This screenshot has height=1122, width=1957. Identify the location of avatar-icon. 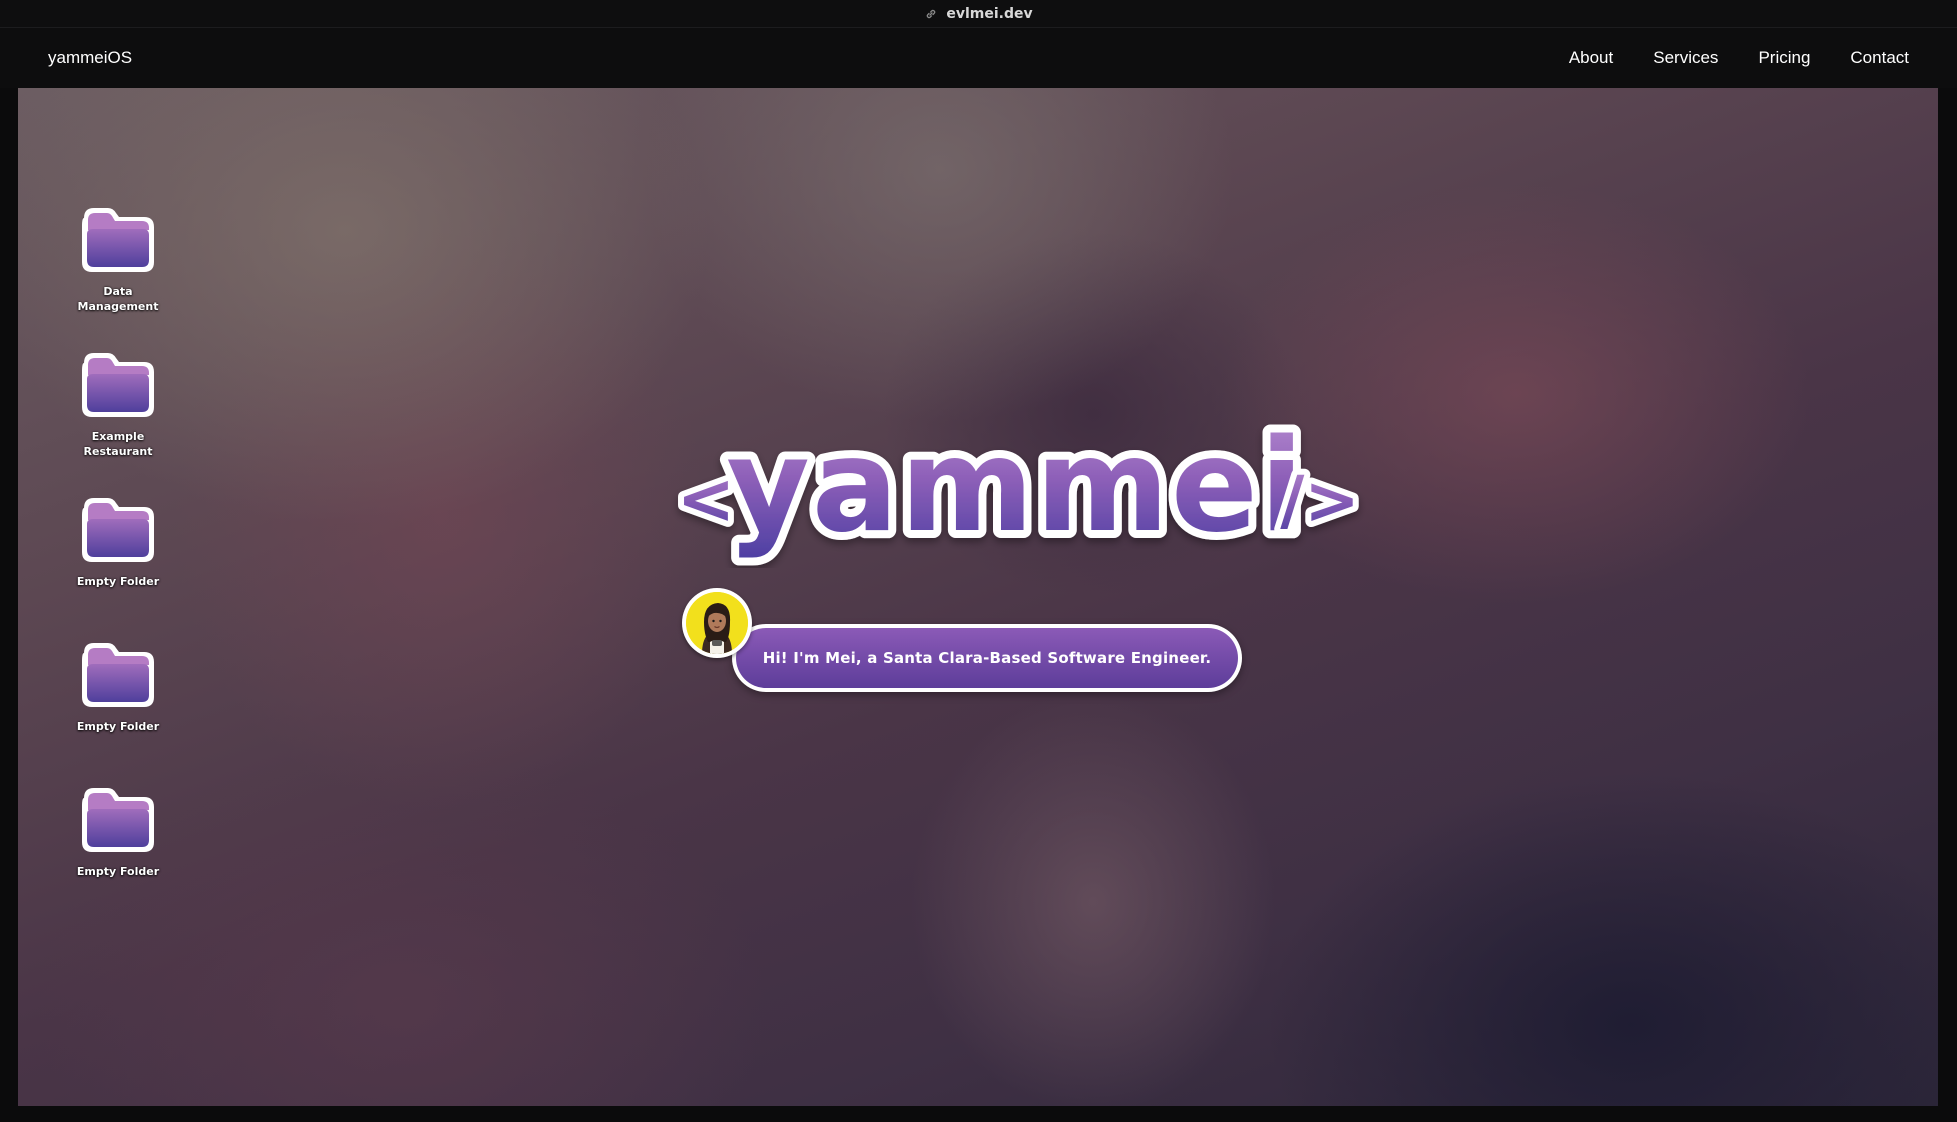
(717, 623).